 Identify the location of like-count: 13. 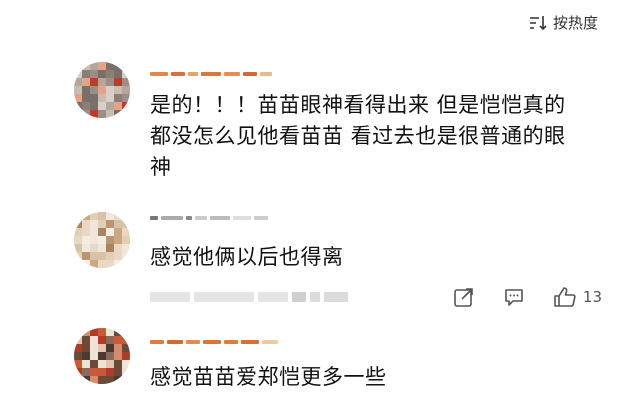
(592, 297).